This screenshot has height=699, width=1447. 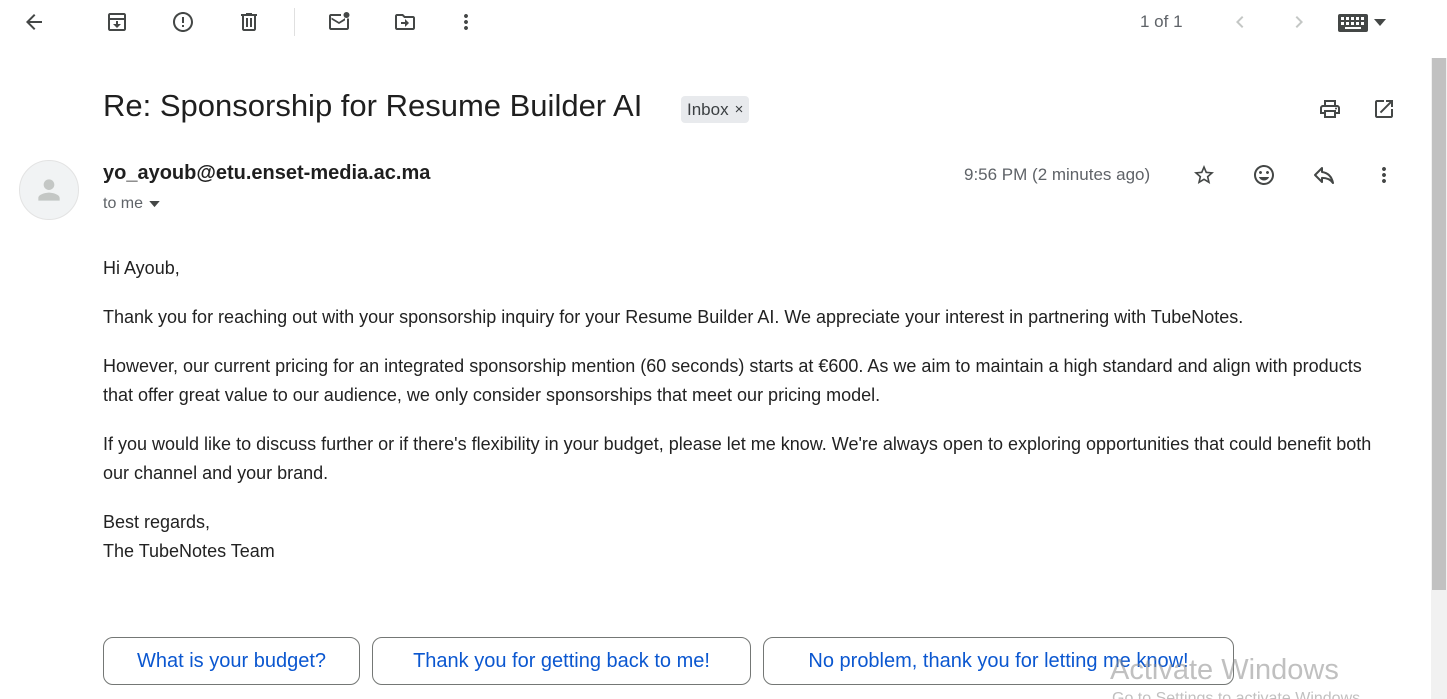 What do you see at coordinates (294, 22) in the screenshot?
I see `toolbar-divider` at bounding box center [294, 22].